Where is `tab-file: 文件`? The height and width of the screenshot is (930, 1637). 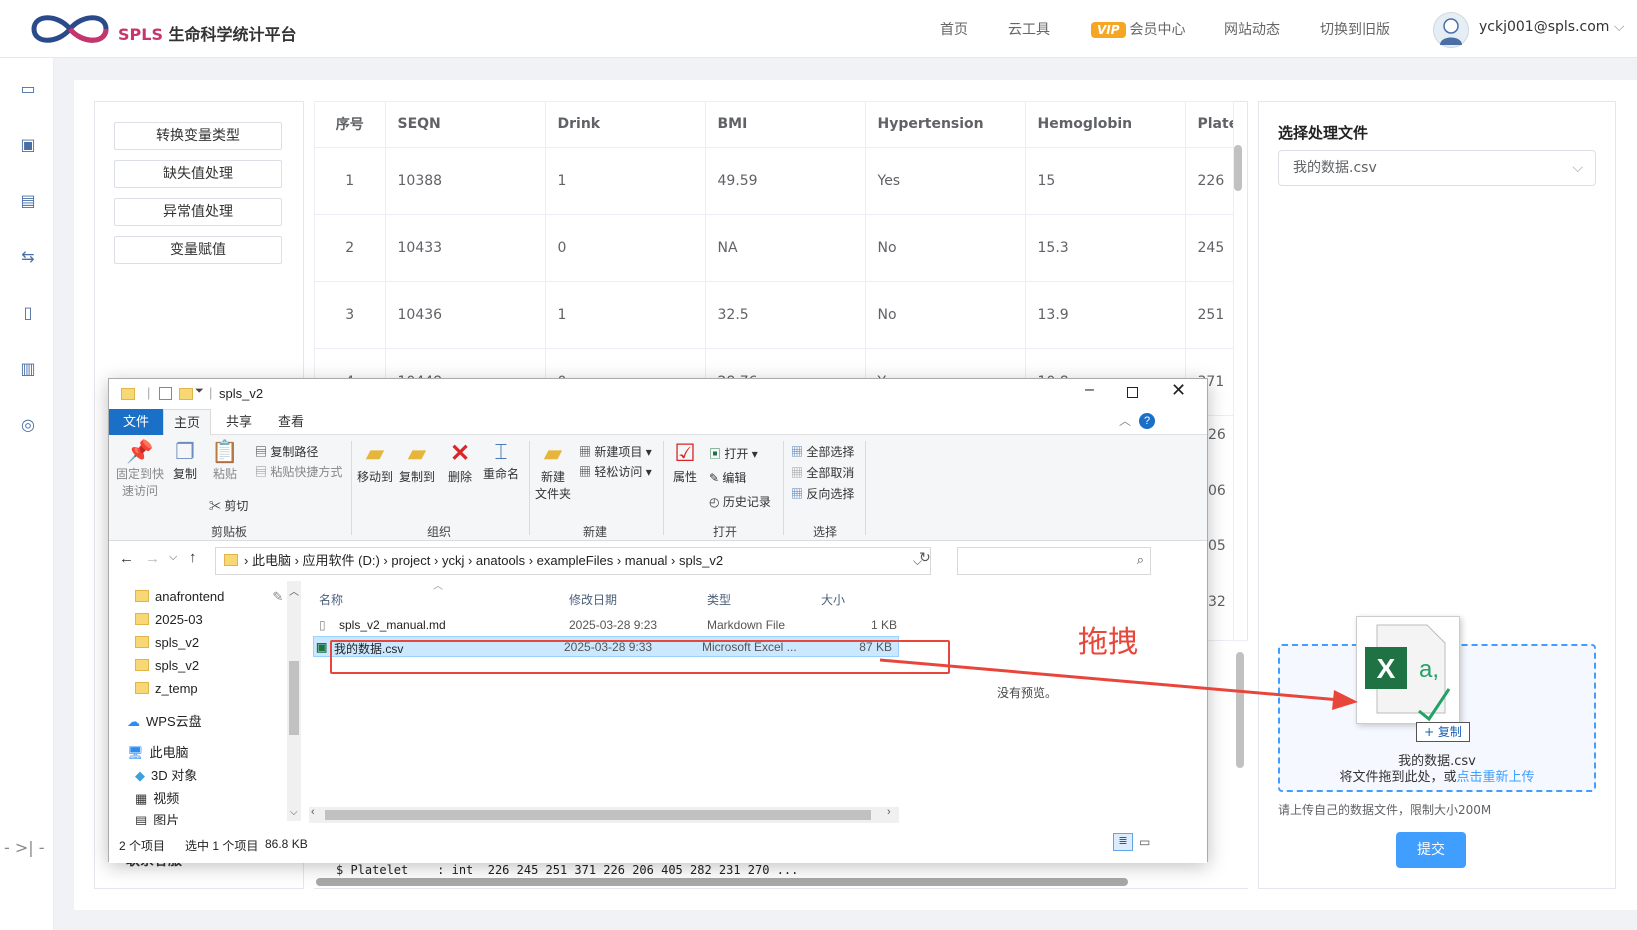
tab-file: 文件 is located at coordinates (136, 422).